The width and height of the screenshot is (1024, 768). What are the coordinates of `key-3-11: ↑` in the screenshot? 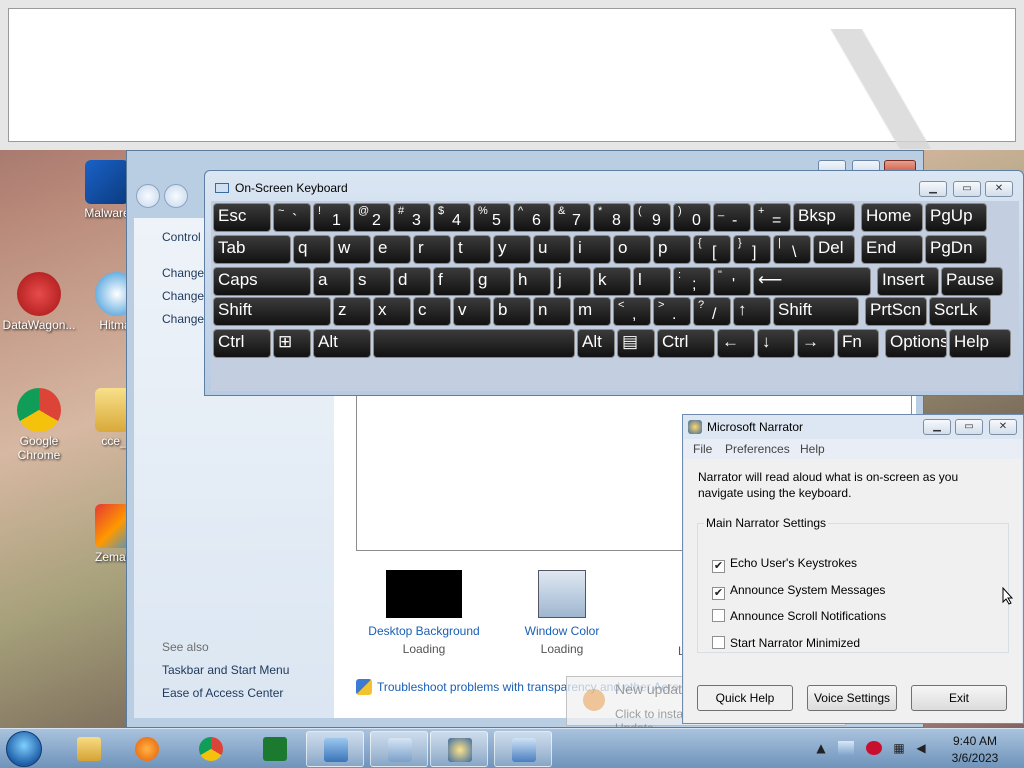 It's located at (752, 311).